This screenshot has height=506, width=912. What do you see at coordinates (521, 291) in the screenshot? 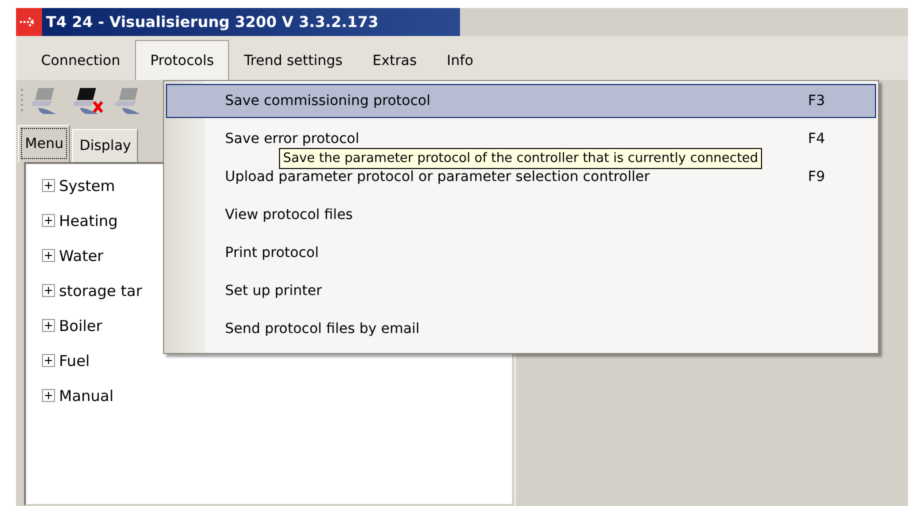
I see `menu-option: Set up printer` at bounding box center [521, 291].